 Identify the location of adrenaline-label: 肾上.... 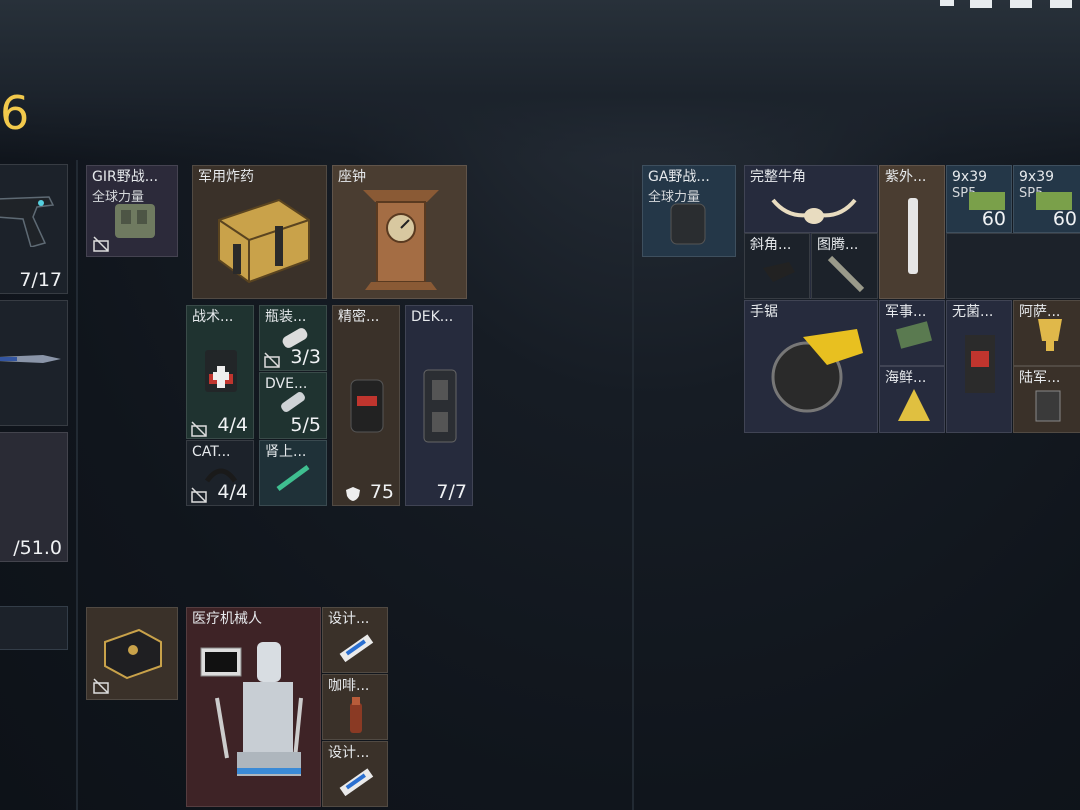
(286, 452).